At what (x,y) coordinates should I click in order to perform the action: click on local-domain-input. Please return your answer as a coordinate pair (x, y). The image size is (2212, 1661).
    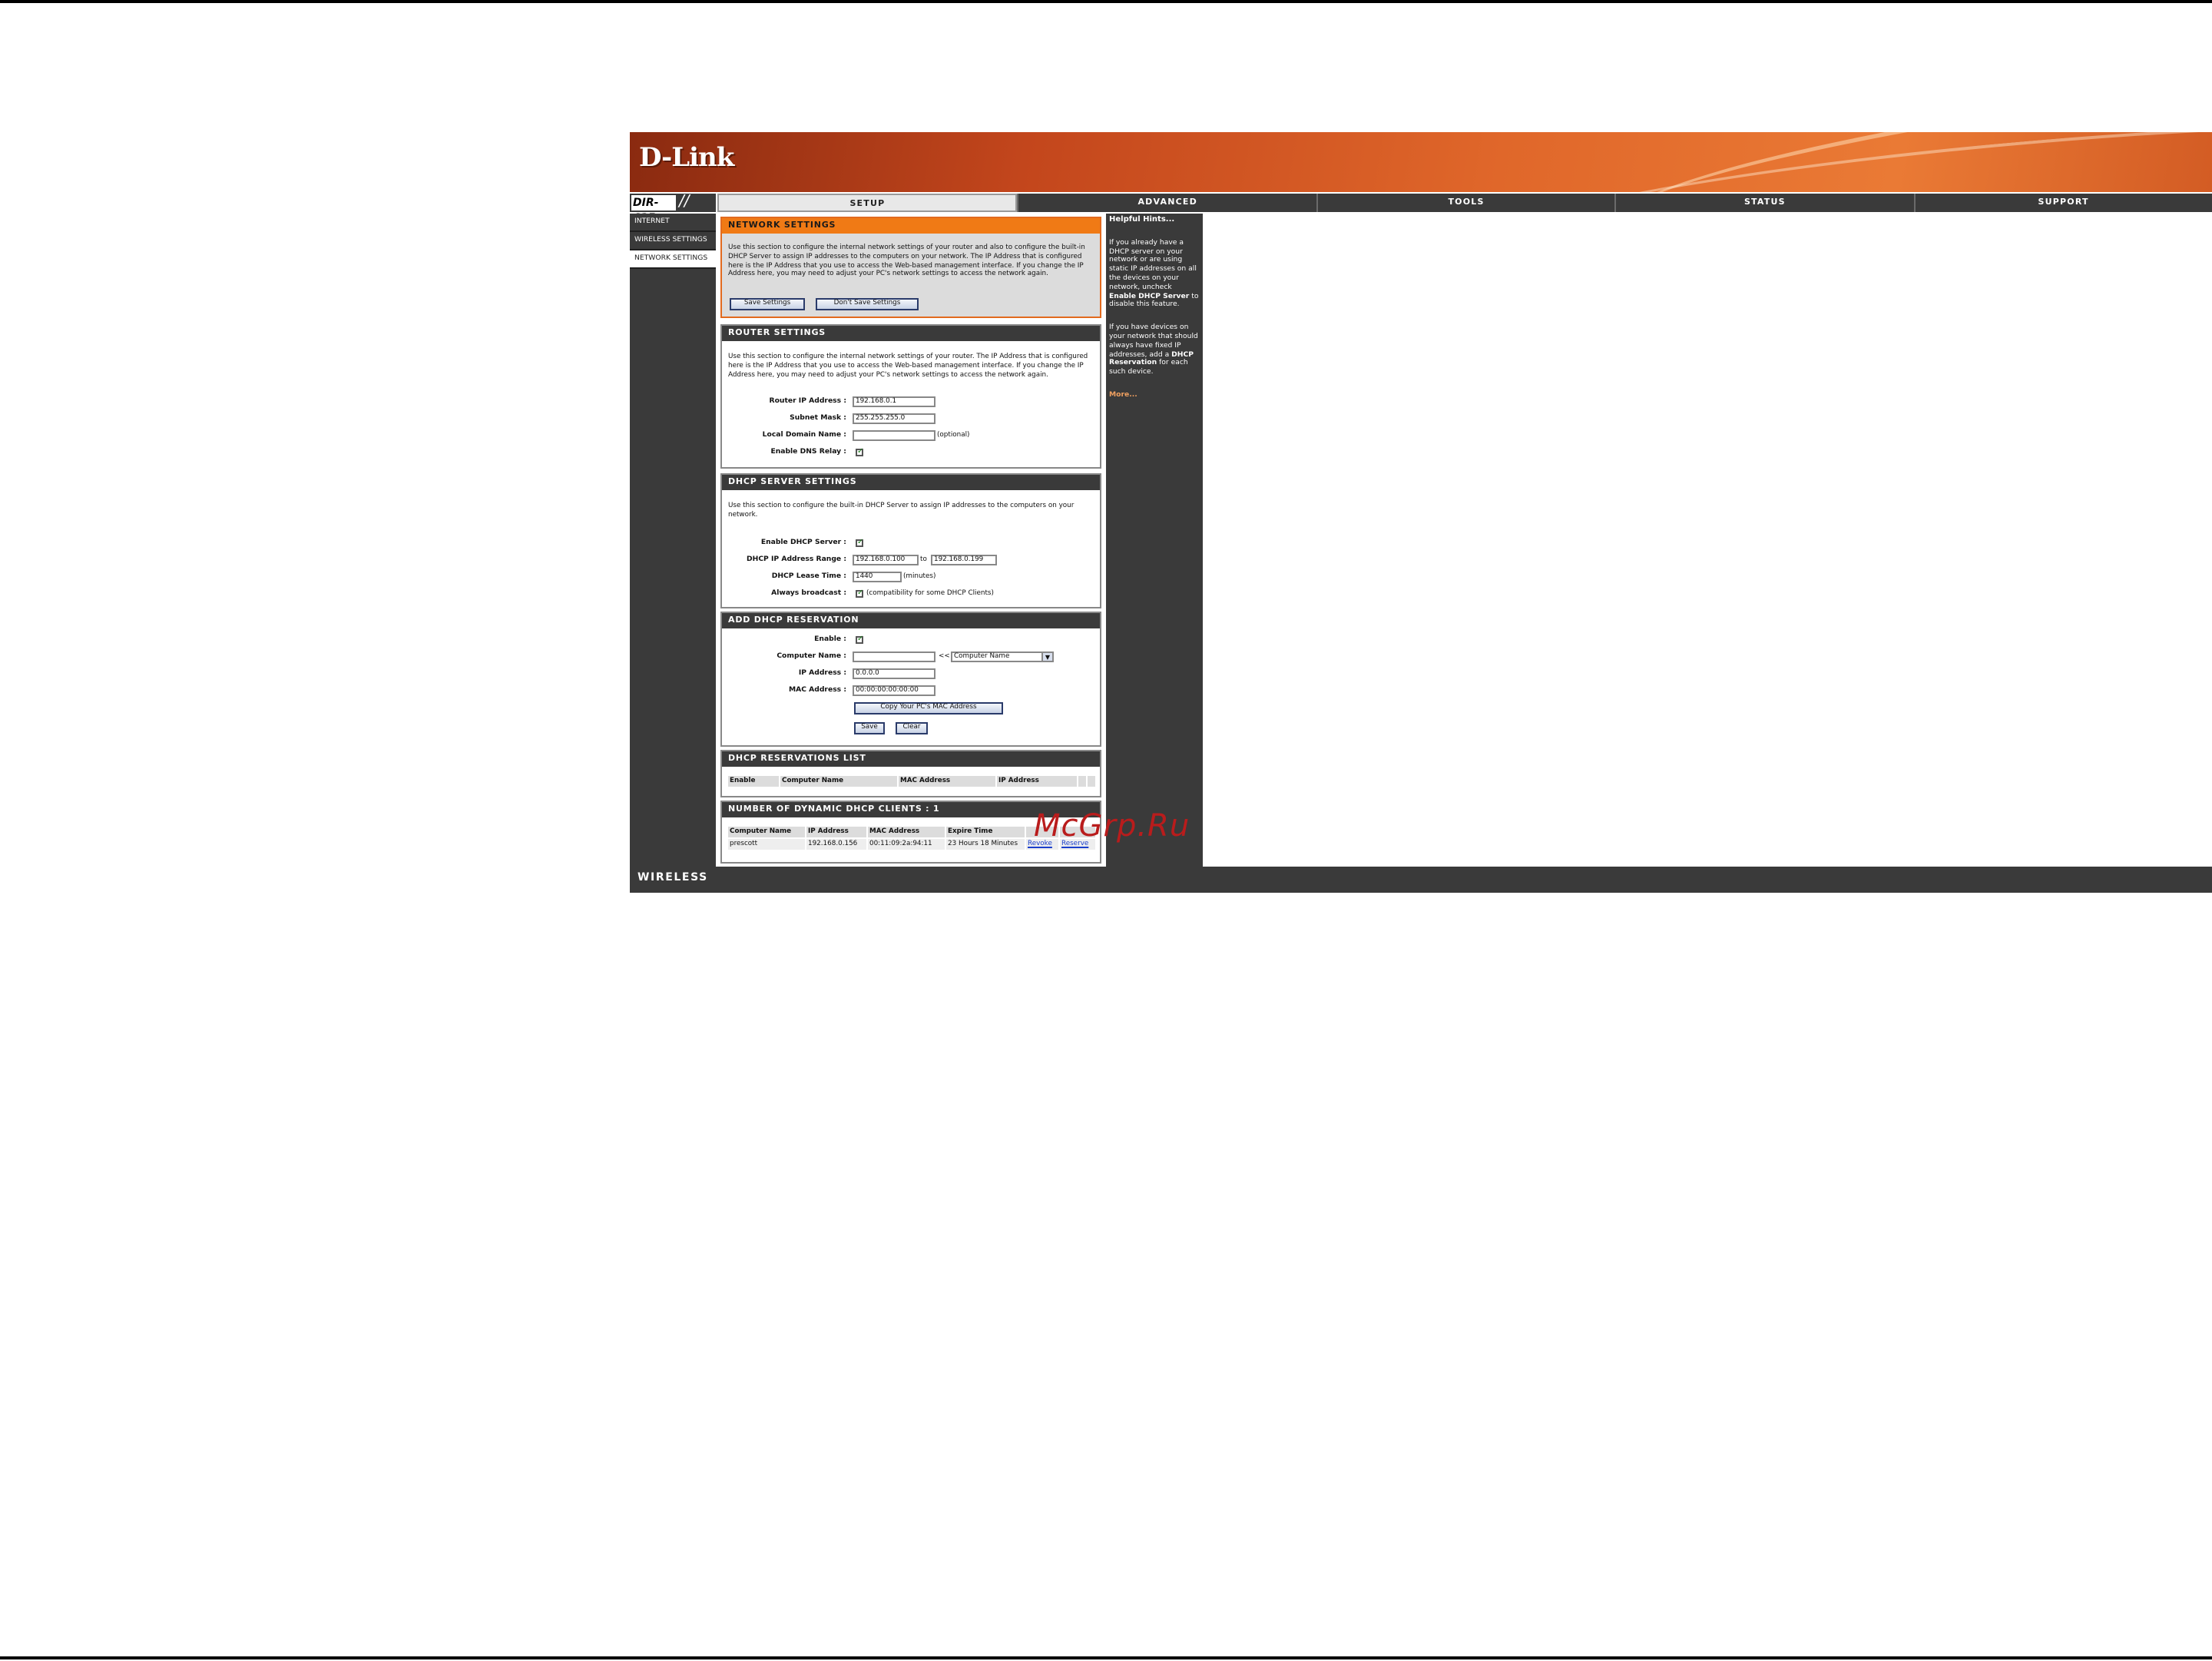
    Looking at the image, I should click on (894, 435).